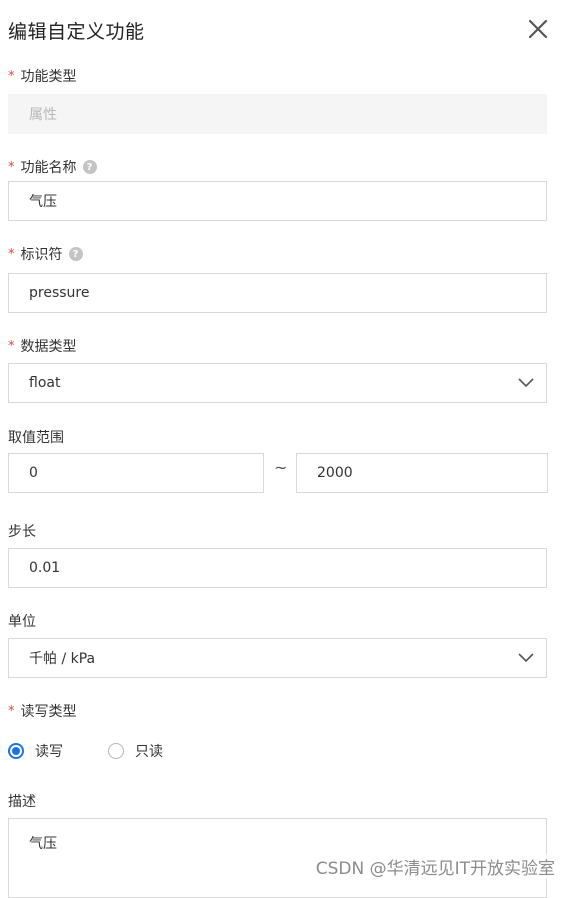 The width and height of the screenshot is (569, 898). I want to click on value-range-label: 取值范围, so click(36, 437).